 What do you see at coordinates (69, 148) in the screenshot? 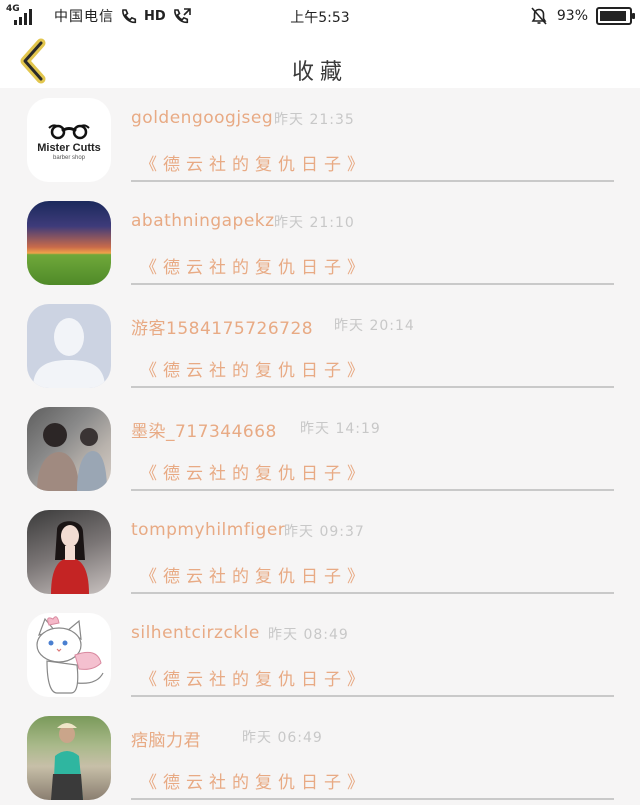
I see `avatar-brand: Mister Cutts` at bounding box center [69, 148].